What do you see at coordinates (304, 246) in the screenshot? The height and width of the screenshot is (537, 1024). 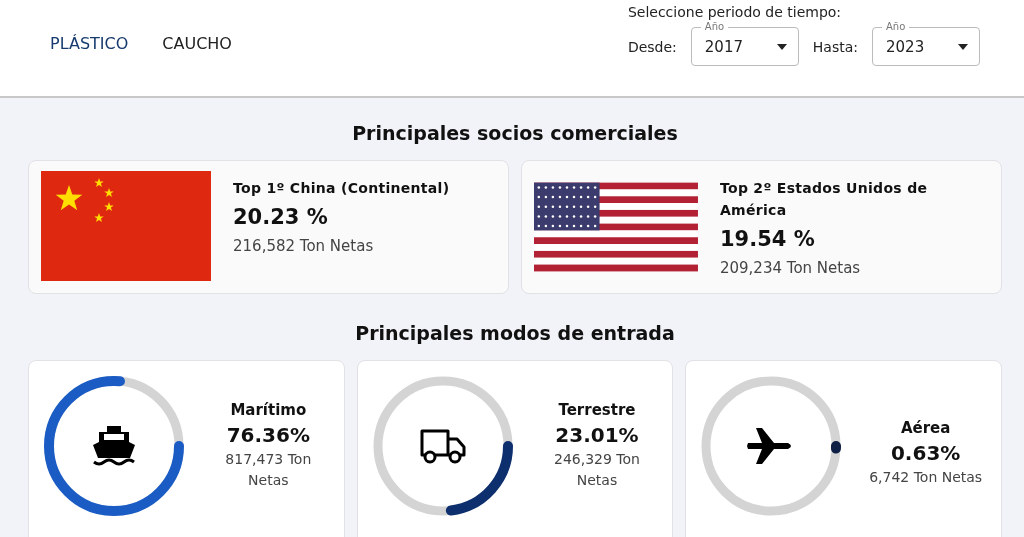 I see `partner-tons: 216,582 Ton Netas` at bounding box center [304, 246].